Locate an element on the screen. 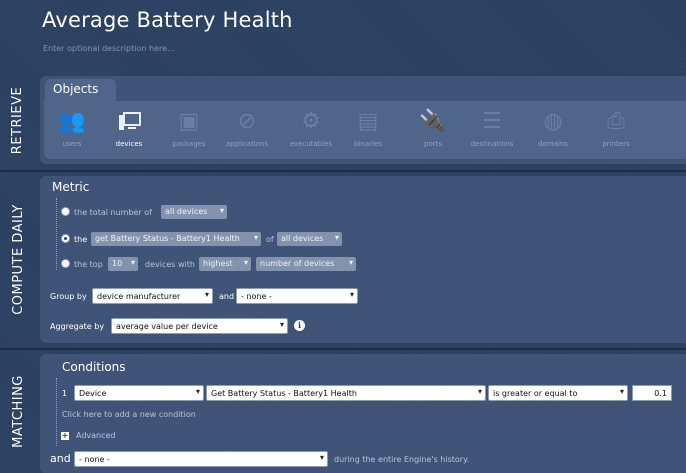 Image resolution: width=686 pixels, height=473 pixels. object-users: 👥 users is located at coordinates (72, 132).